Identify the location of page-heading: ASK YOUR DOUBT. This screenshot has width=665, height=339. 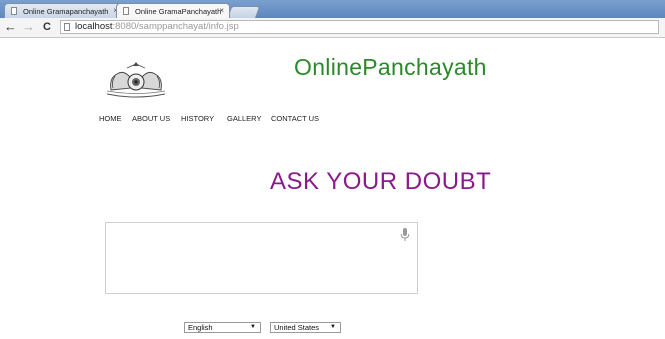
(381, 181).